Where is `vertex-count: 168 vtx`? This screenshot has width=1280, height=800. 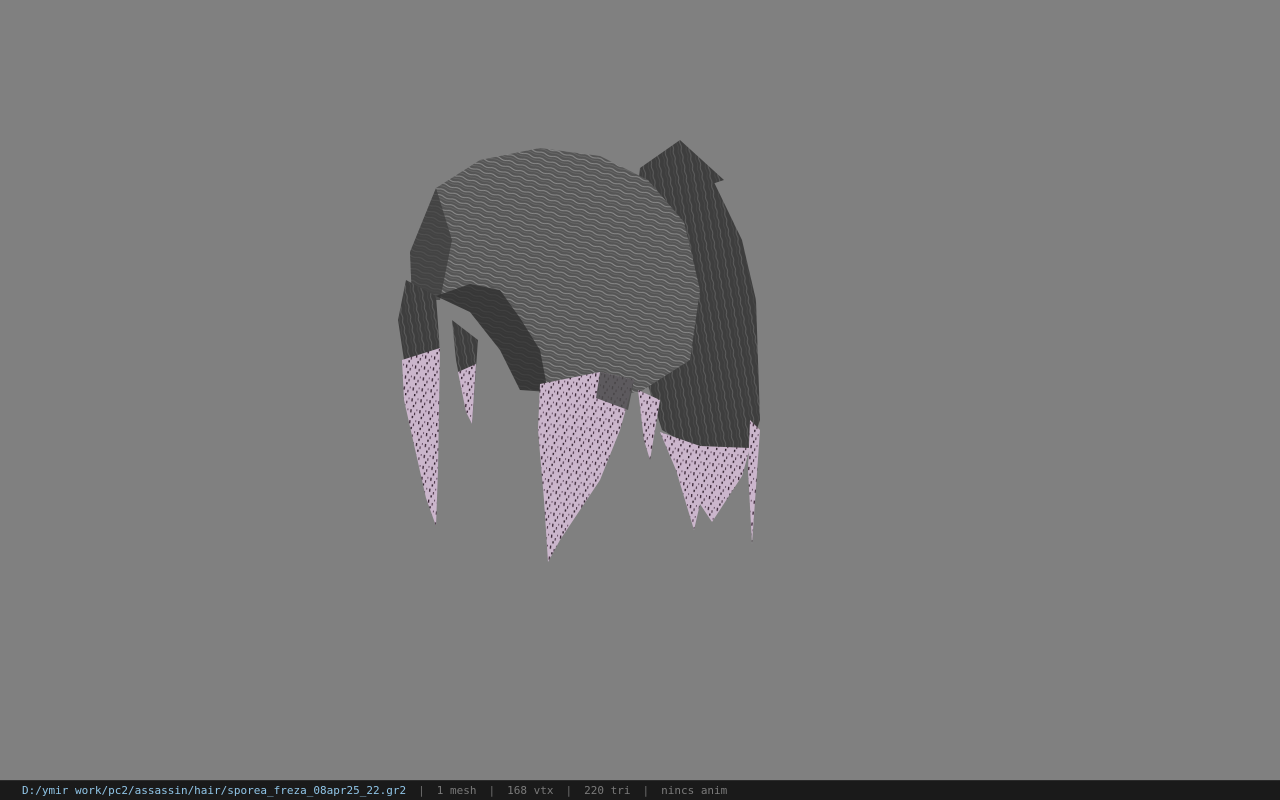
vertex-count: 168 vtx is located at coordinates (530, 790).